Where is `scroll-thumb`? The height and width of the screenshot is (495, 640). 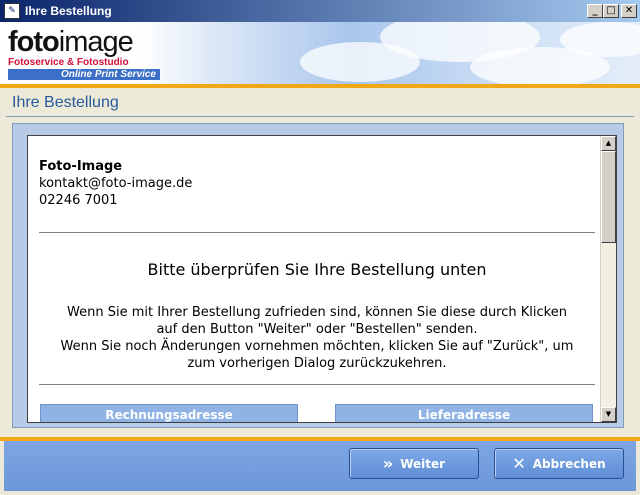
scroll-thumb is located at coordinates (608, 197).